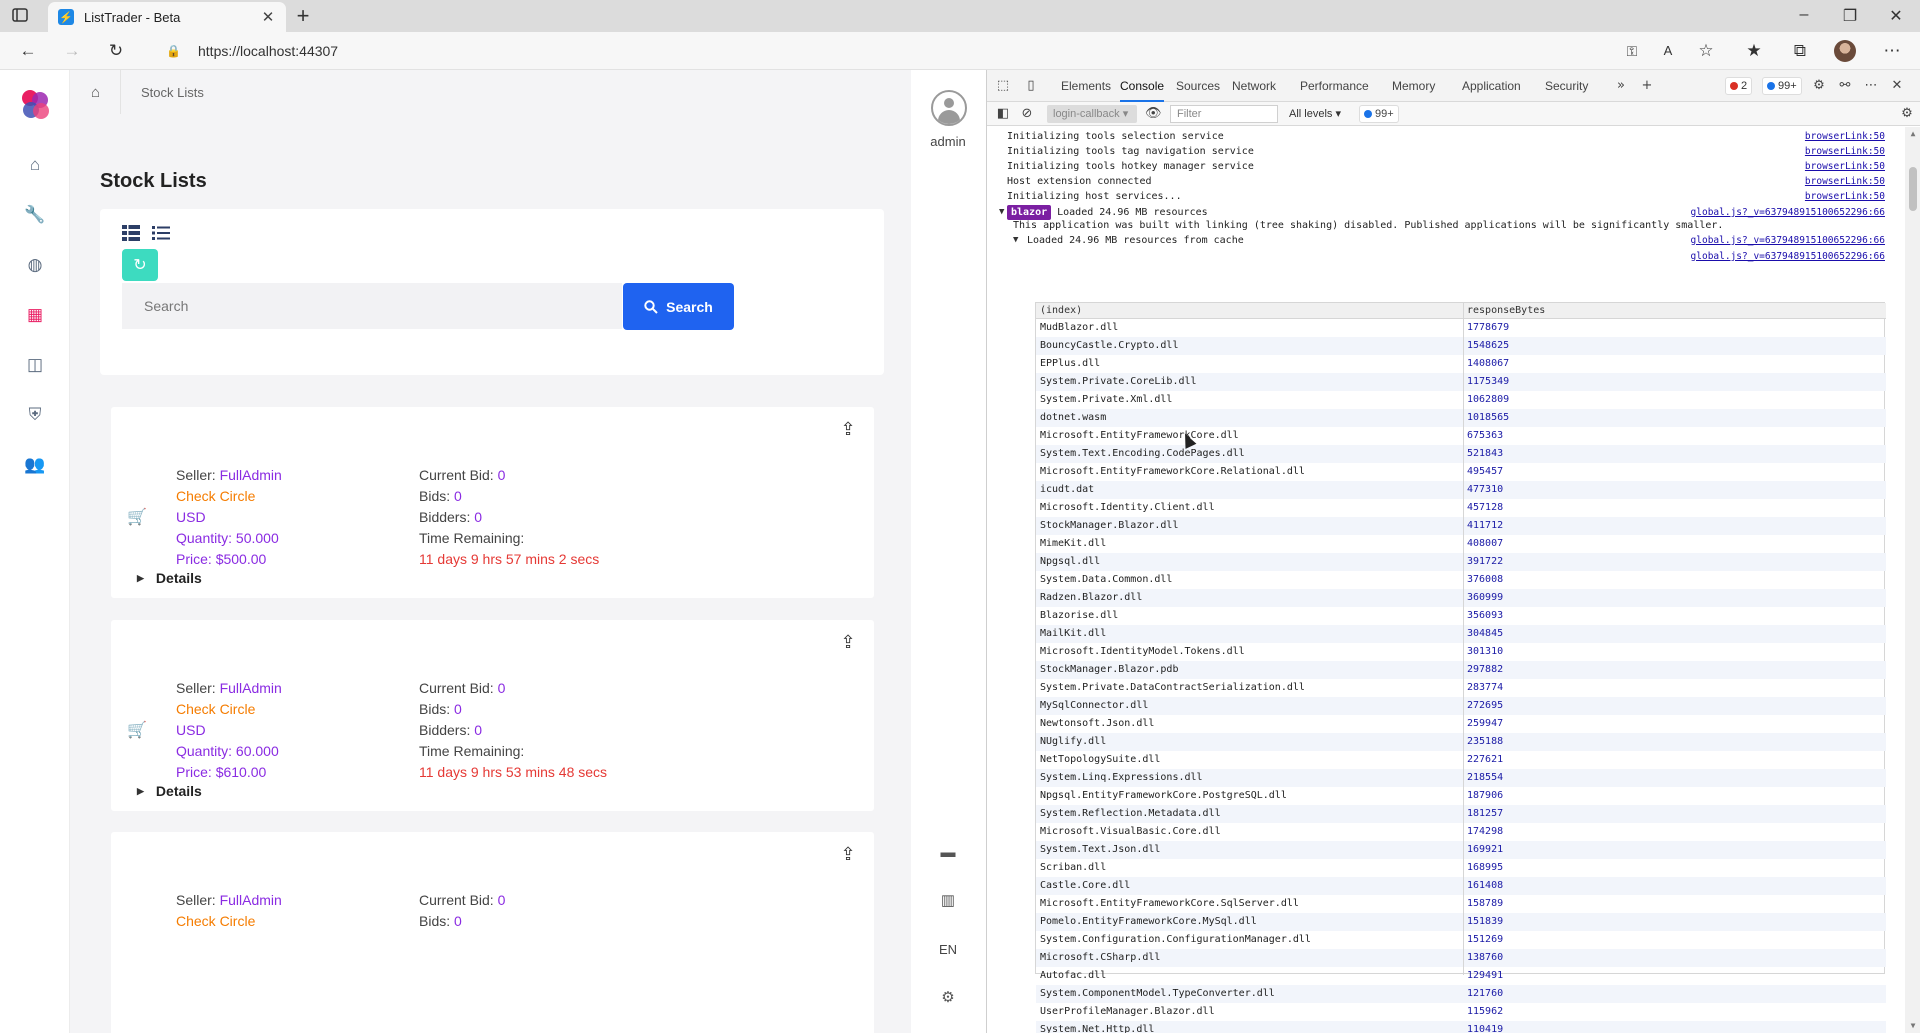 Image resolution: width=1920 pixels, height=1033 pixels. I want to click on add-tab-icon: +, so click(1647, 86).